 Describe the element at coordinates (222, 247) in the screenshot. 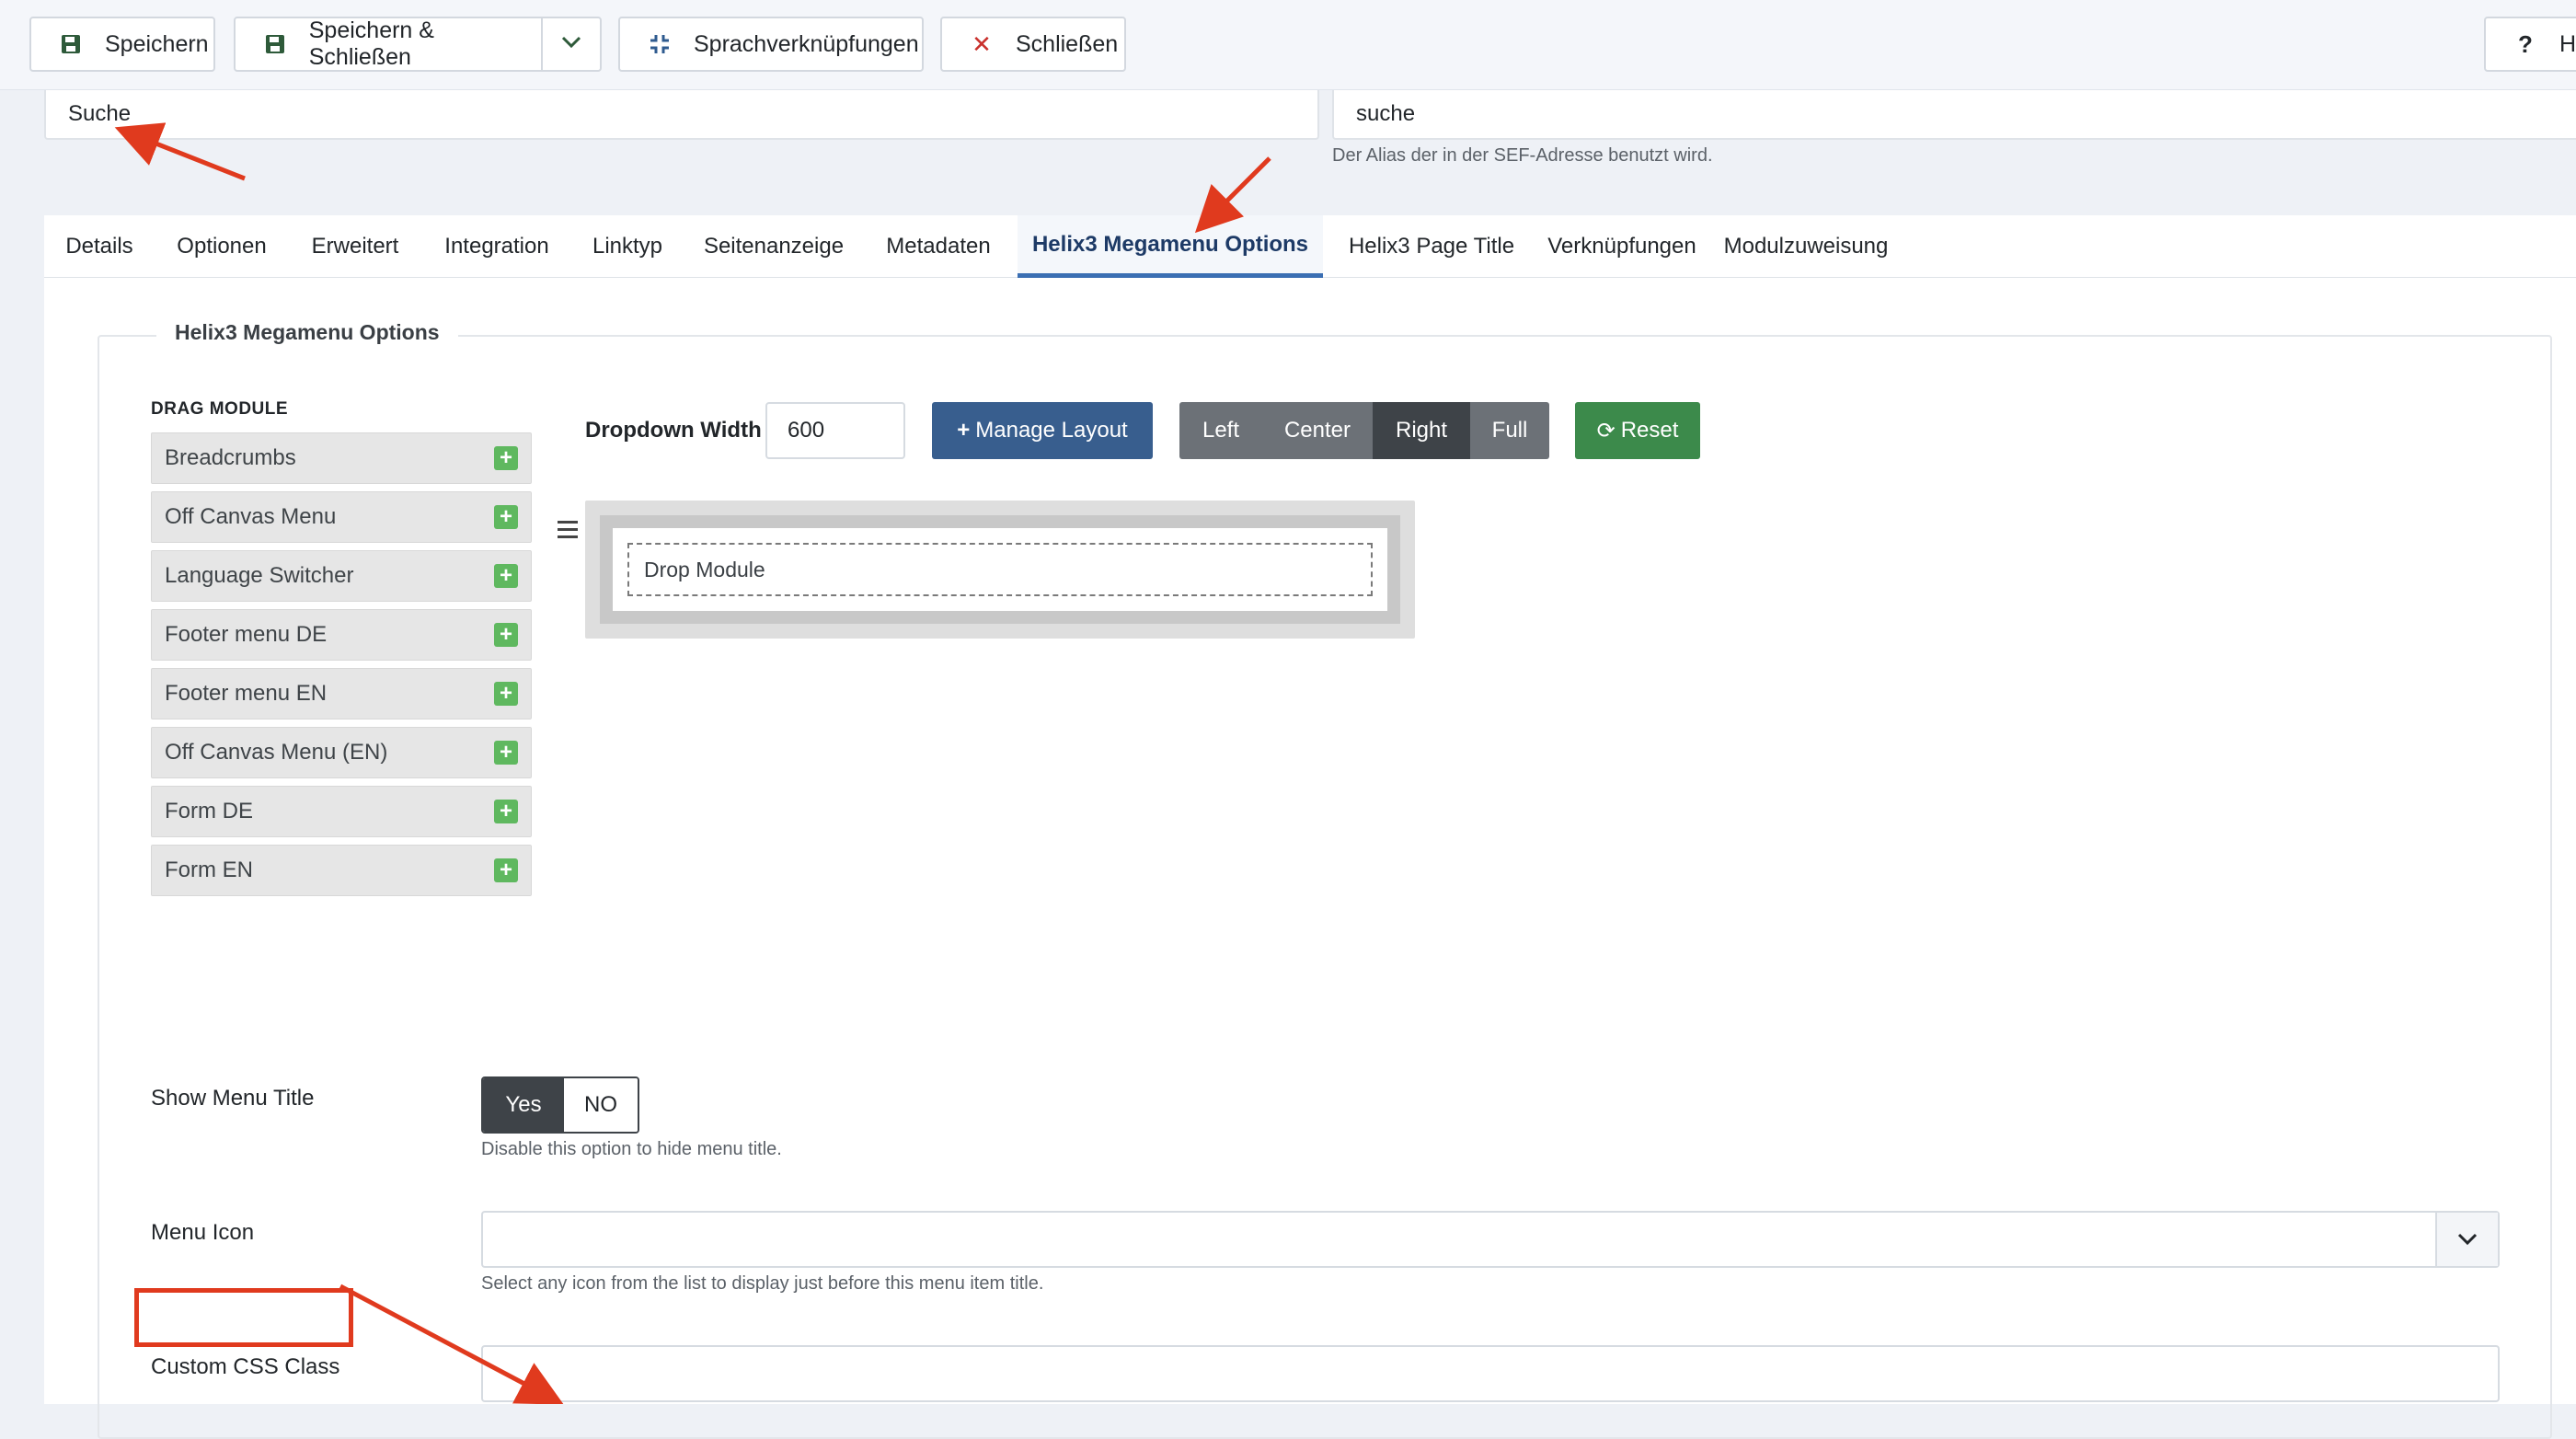

I see `tab-optionen: Optionen` at that location.